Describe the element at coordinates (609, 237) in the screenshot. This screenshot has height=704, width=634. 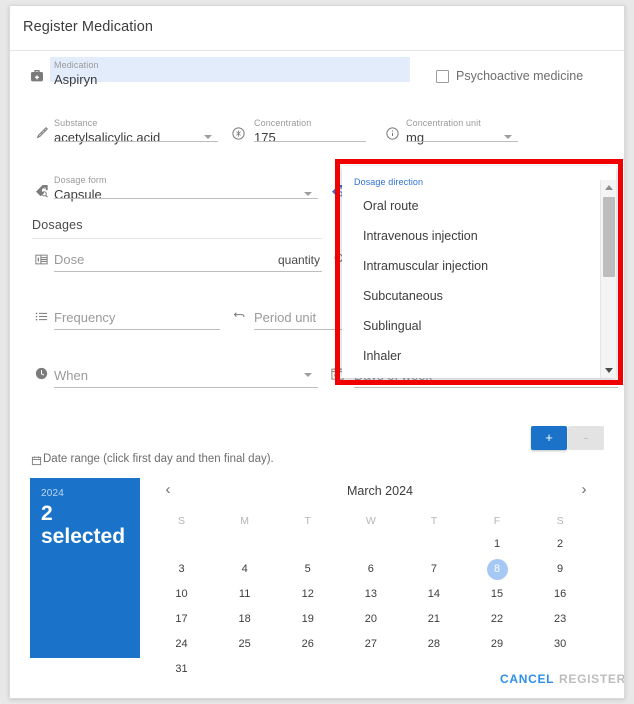
I see `scrollbar-thumb` at that location.